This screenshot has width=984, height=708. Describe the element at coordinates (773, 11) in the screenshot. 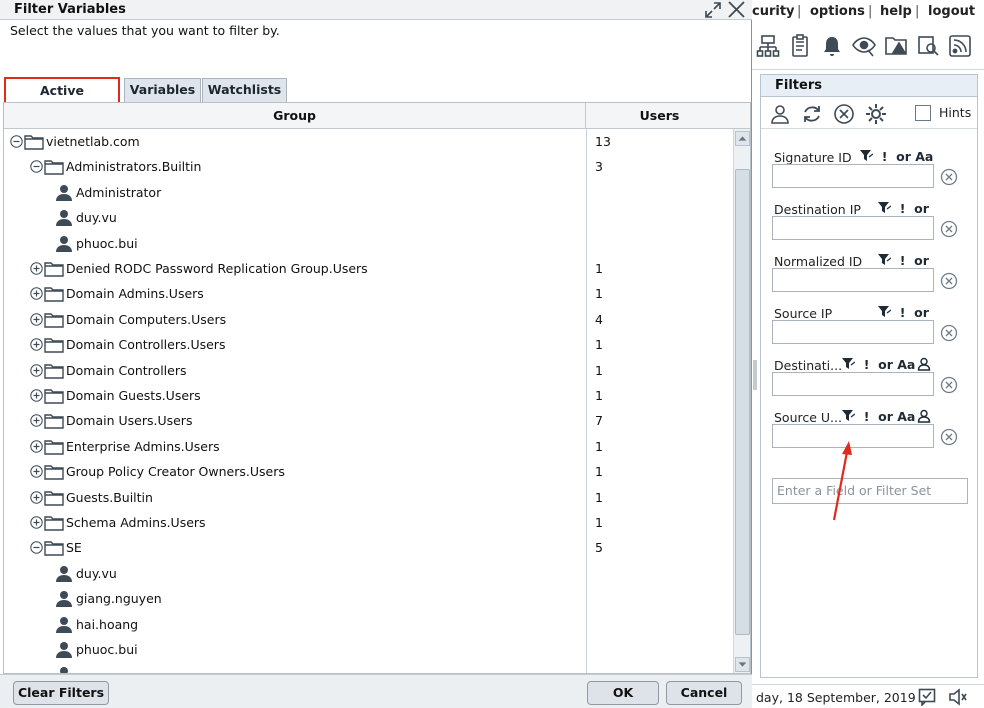

I see `nav-security-link: curity` at that location.